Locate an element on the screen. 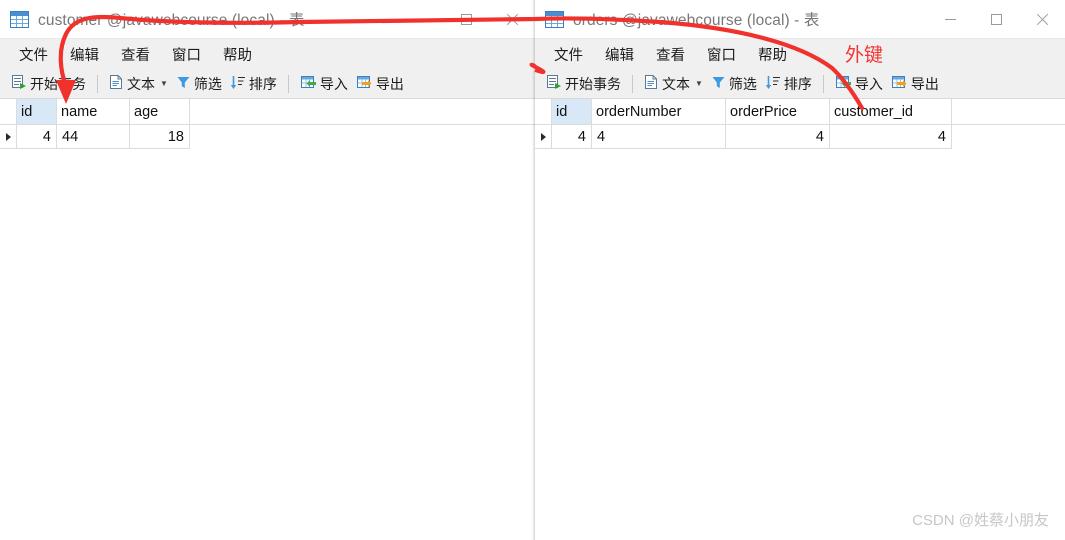 The width and height of the screenshot is (1065, 540). column-header-customer-id: customer_id is located at coordinates (891, 112).